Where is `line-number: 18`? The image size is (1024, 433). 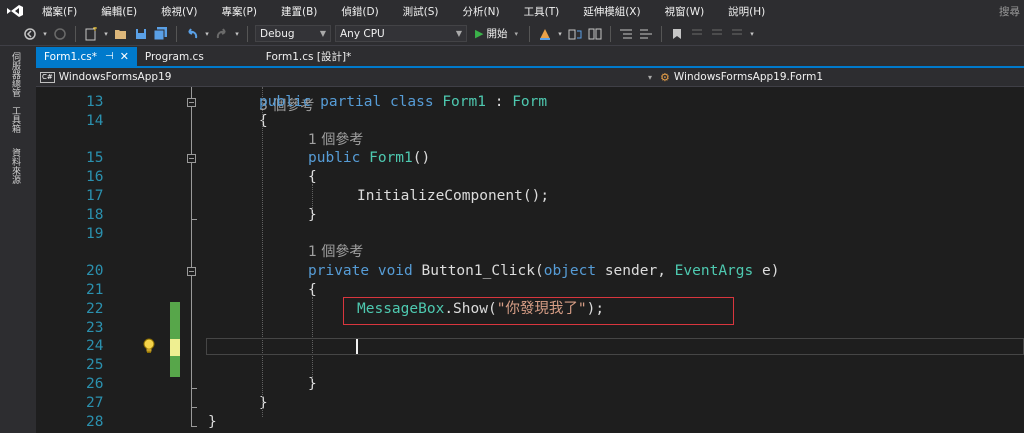 line-number: 18 is located at coordinates (95, 214).